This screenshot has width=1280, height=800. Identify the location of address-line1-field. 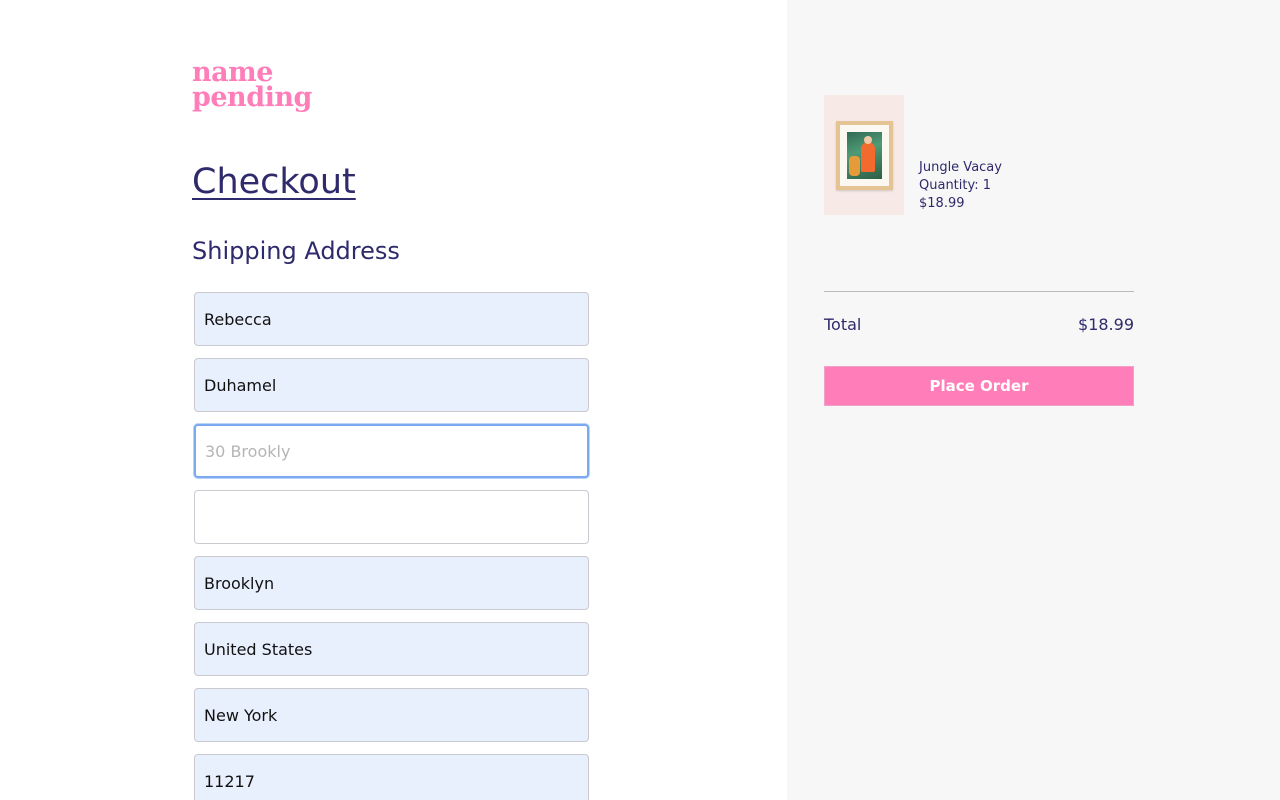
(391, 451).